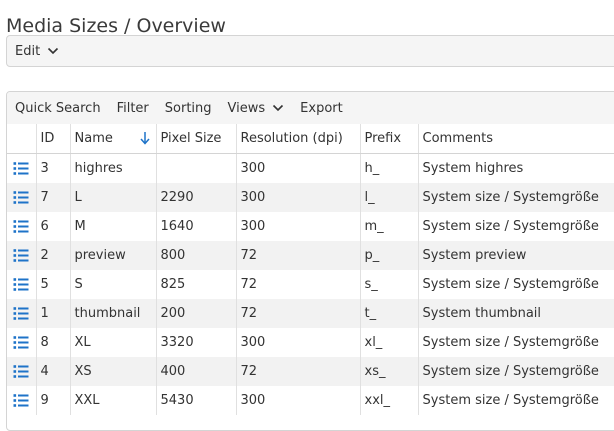 The height and width of the screenshot is (431, 614). I want to click on quick-search-button: Quick Search, so click(58, 108).